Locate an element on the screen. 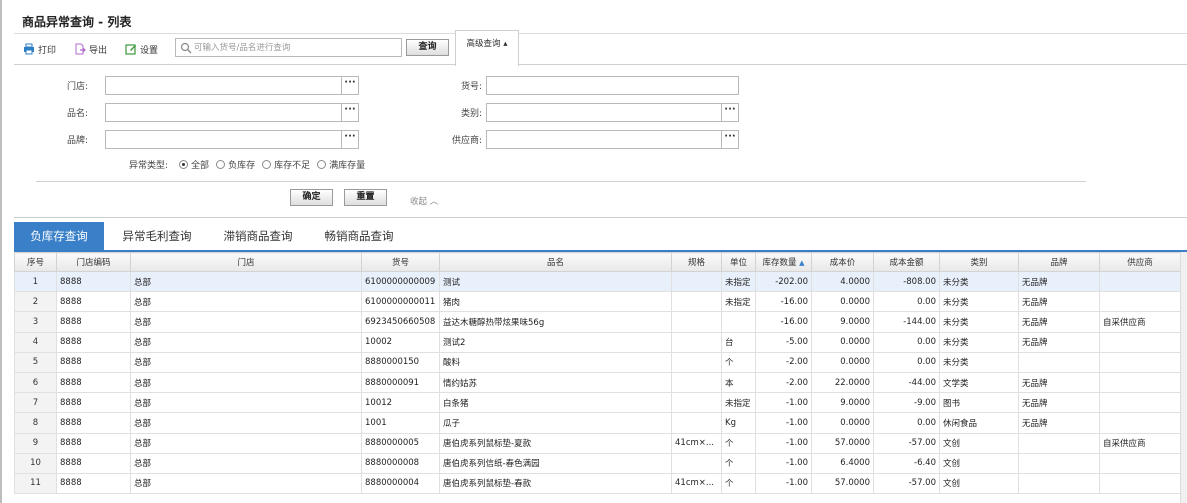 Image resolution: width=1187 pixels, height=503 pixels. col-header-stock-qty: 库存数量 ▲ is located at coordinates (783, 262).